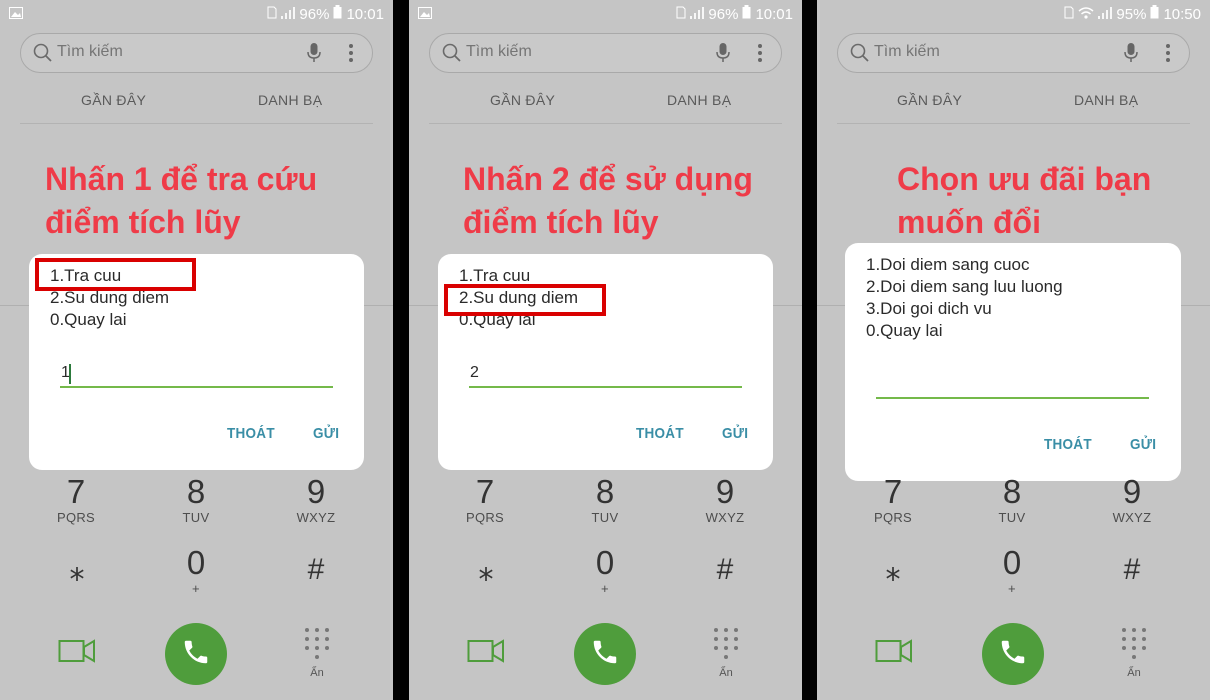 This screenshot has width=1210, height=700. What do you see at coordinates (1131, 14) in the screenshot?
I see `battery-percent: 95%` at bounding box center [1131, 14].